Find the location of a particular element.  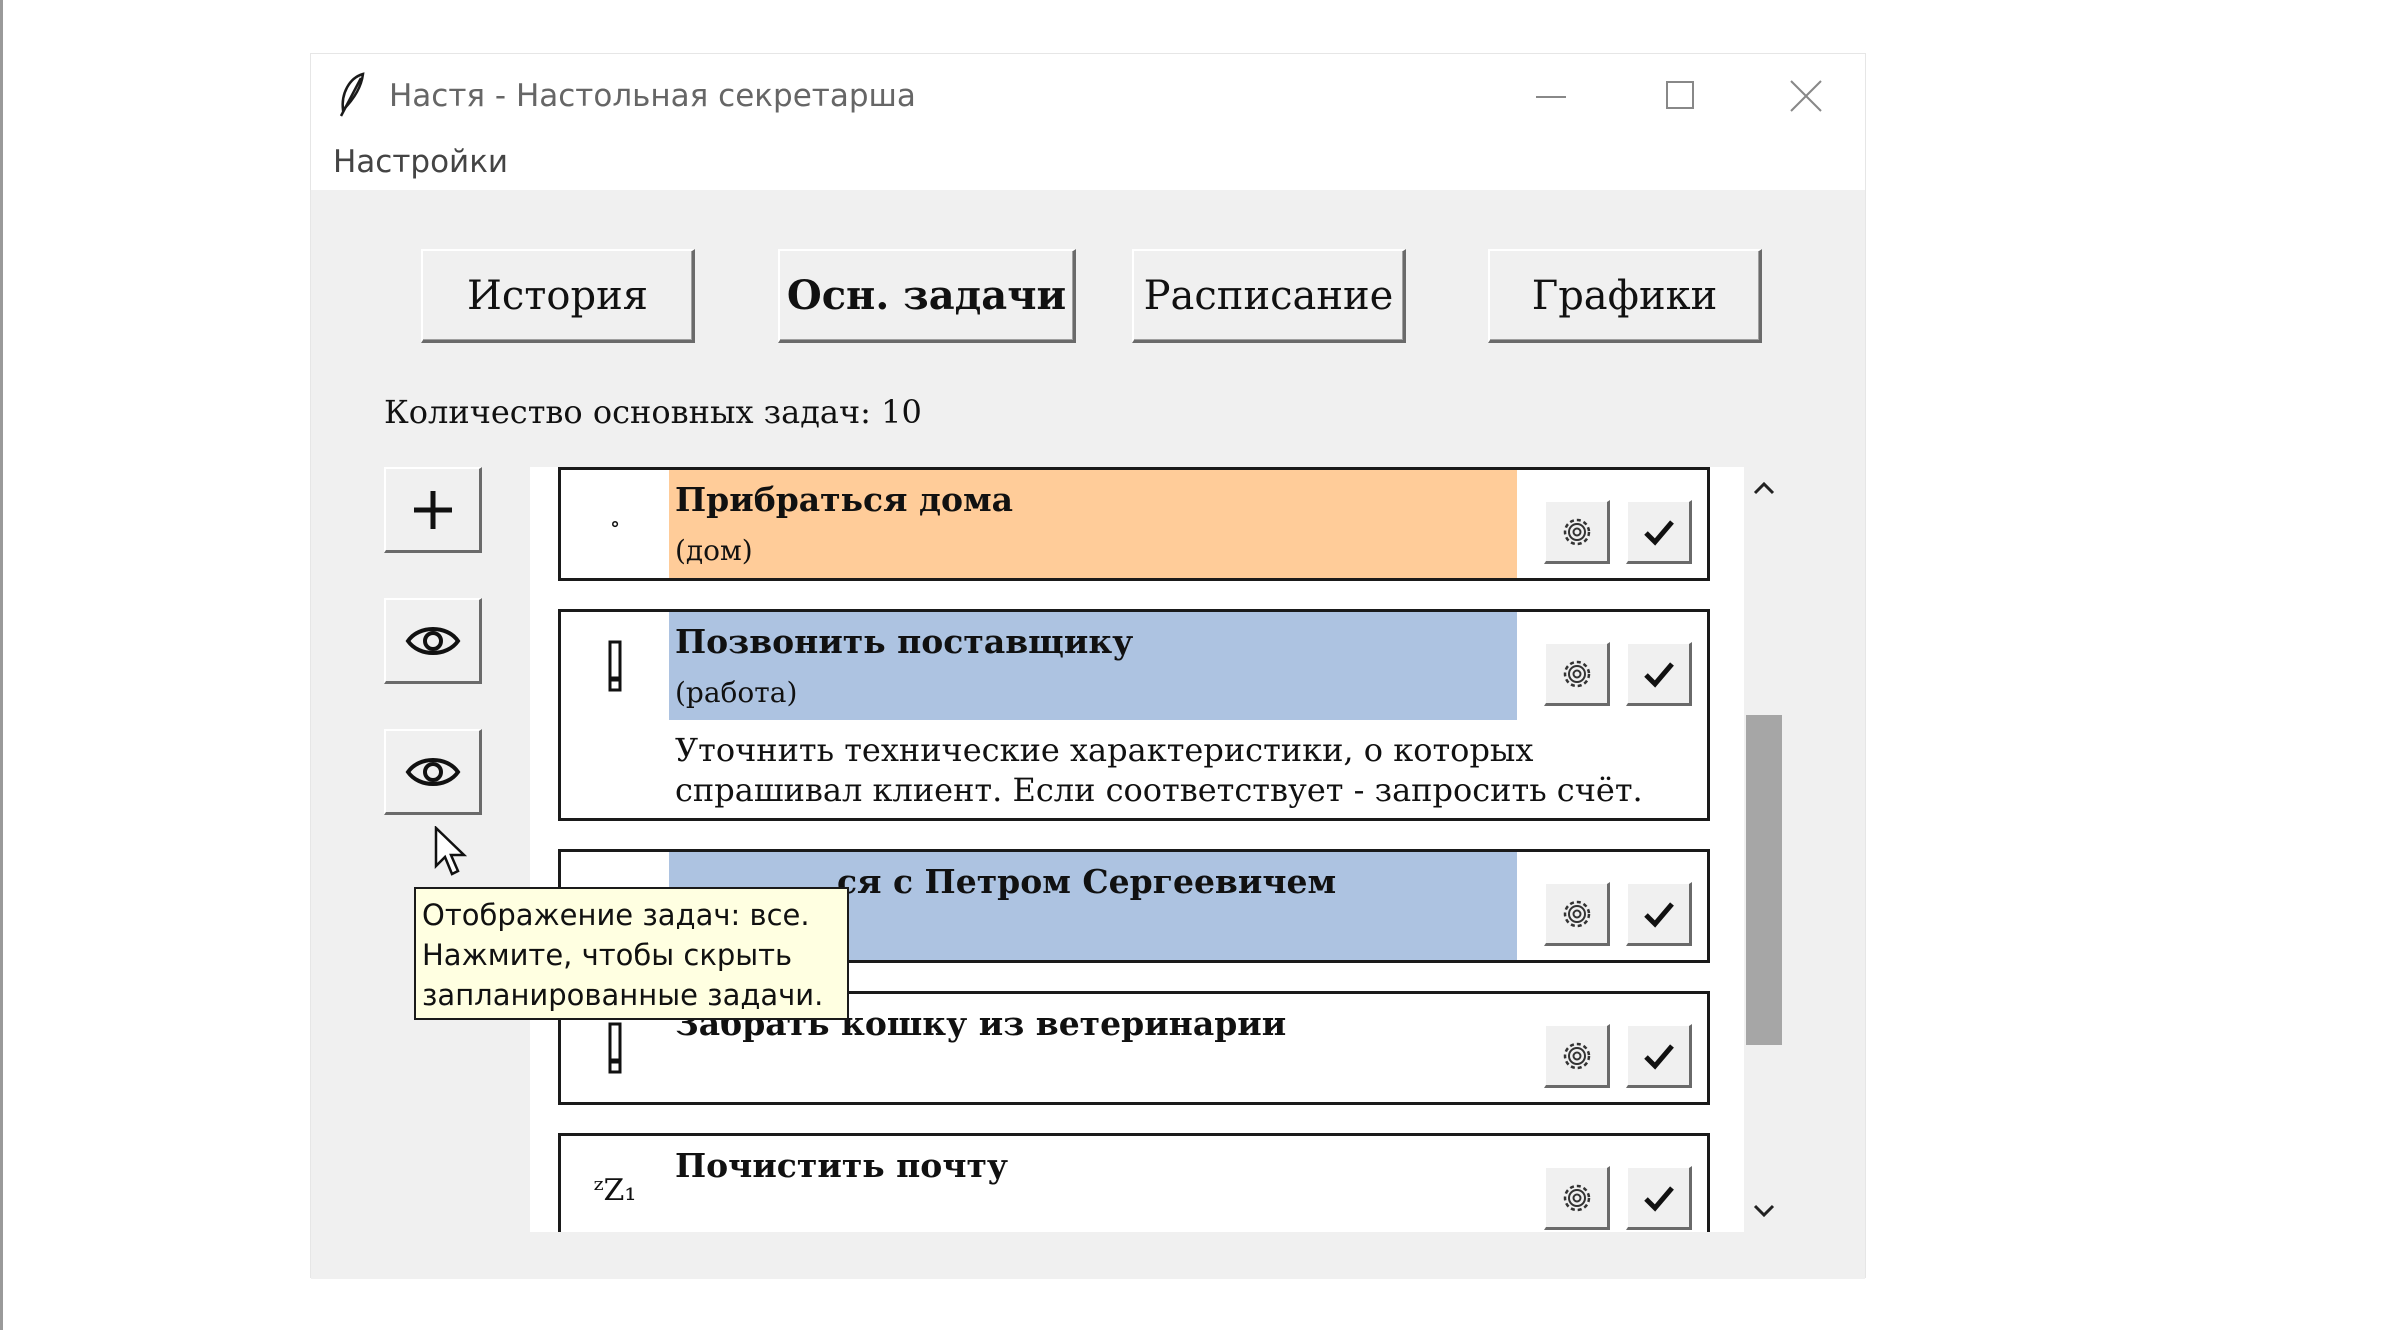

sleep-zz-icon: ᶻZ₁ is located at coordinates (615, 1190).